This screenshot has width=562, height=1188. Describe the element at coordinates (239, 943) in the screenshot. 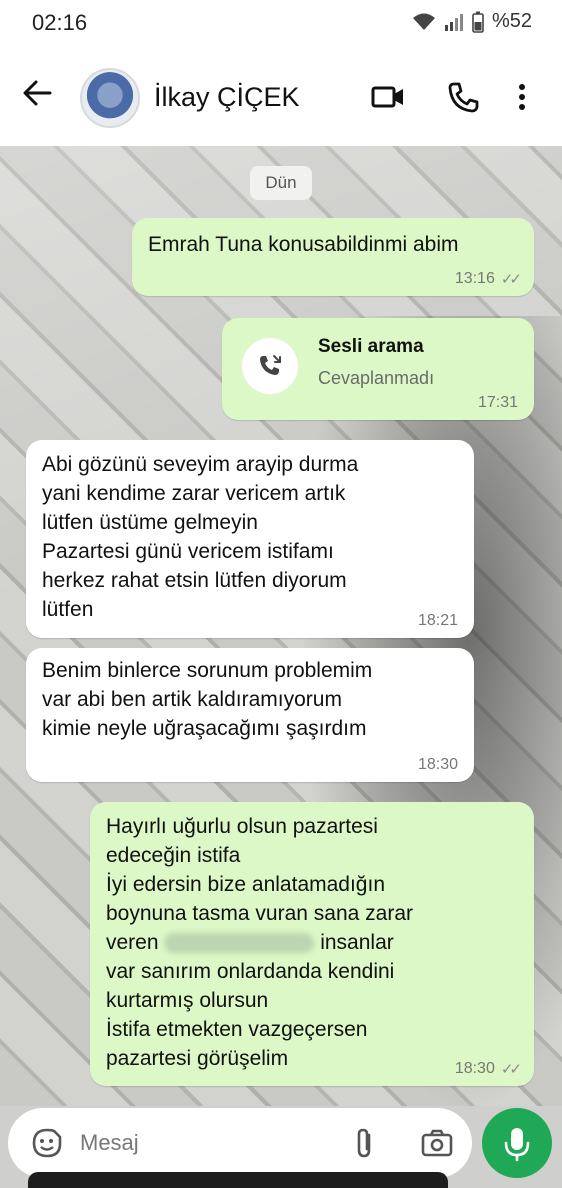

I see `blurred-text` at that location.